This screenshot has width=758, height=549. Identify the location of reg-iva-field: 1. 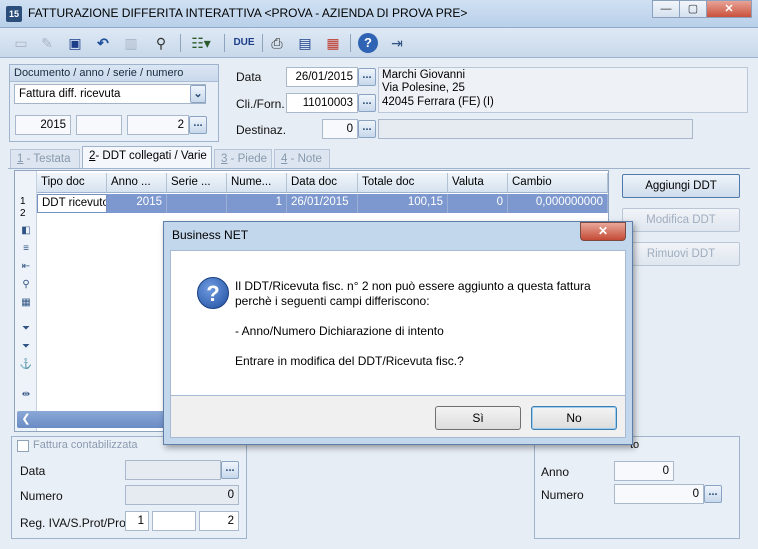
(137, 521).